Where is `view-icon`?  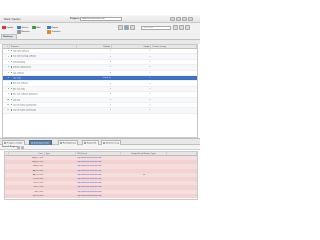 view-icon is located at coordinates (120, 27).